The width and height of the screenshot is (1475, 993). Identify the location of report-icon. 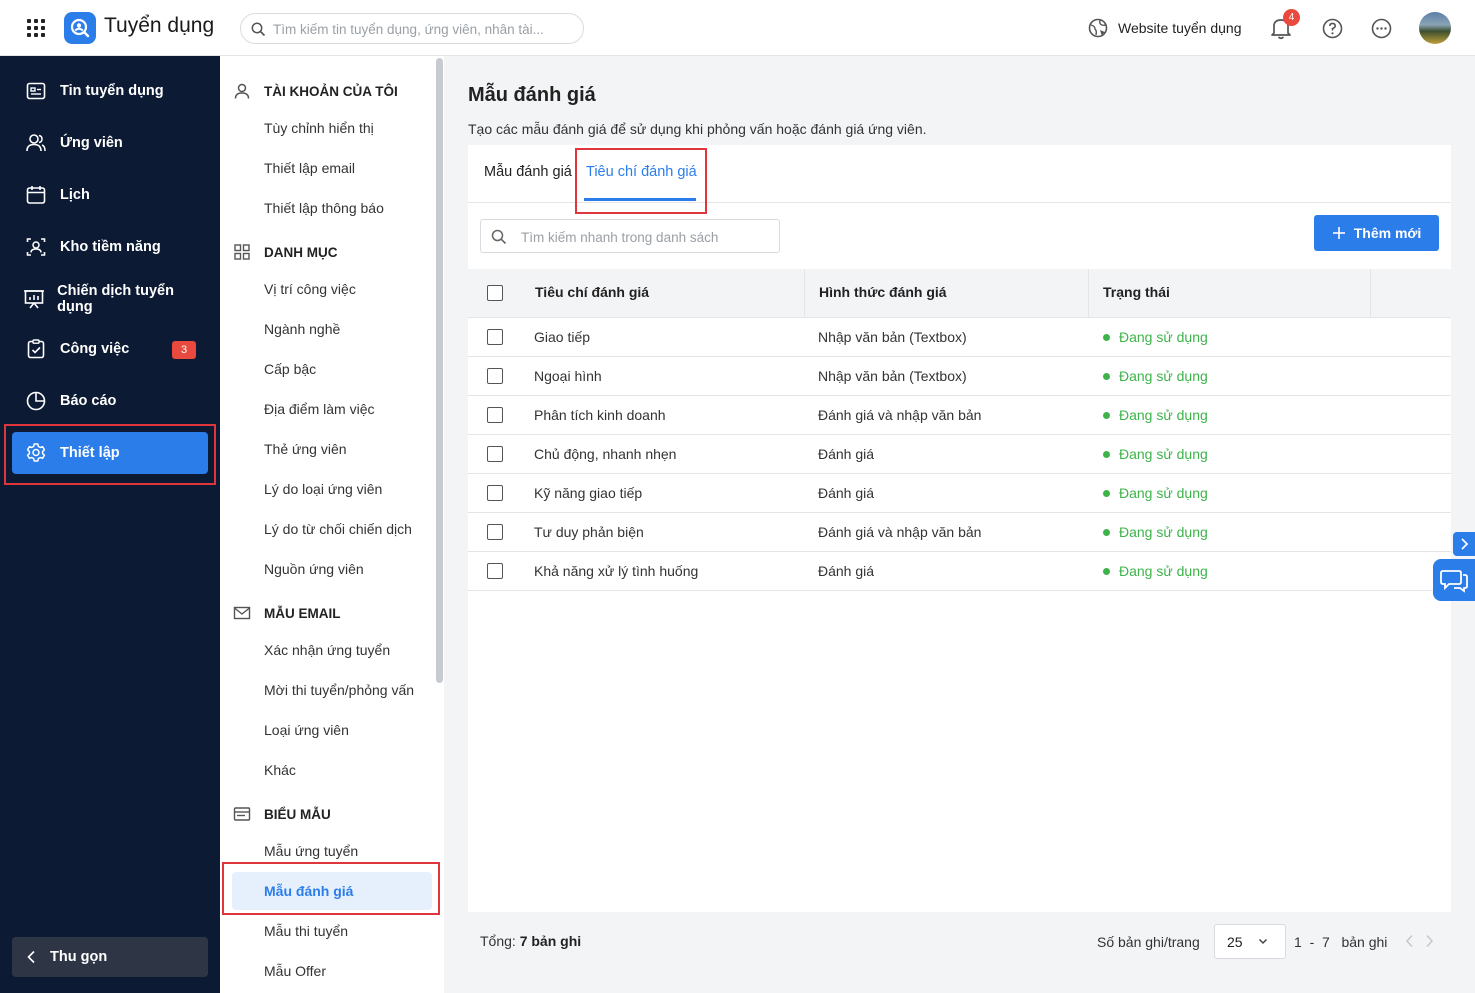
(36, 401).